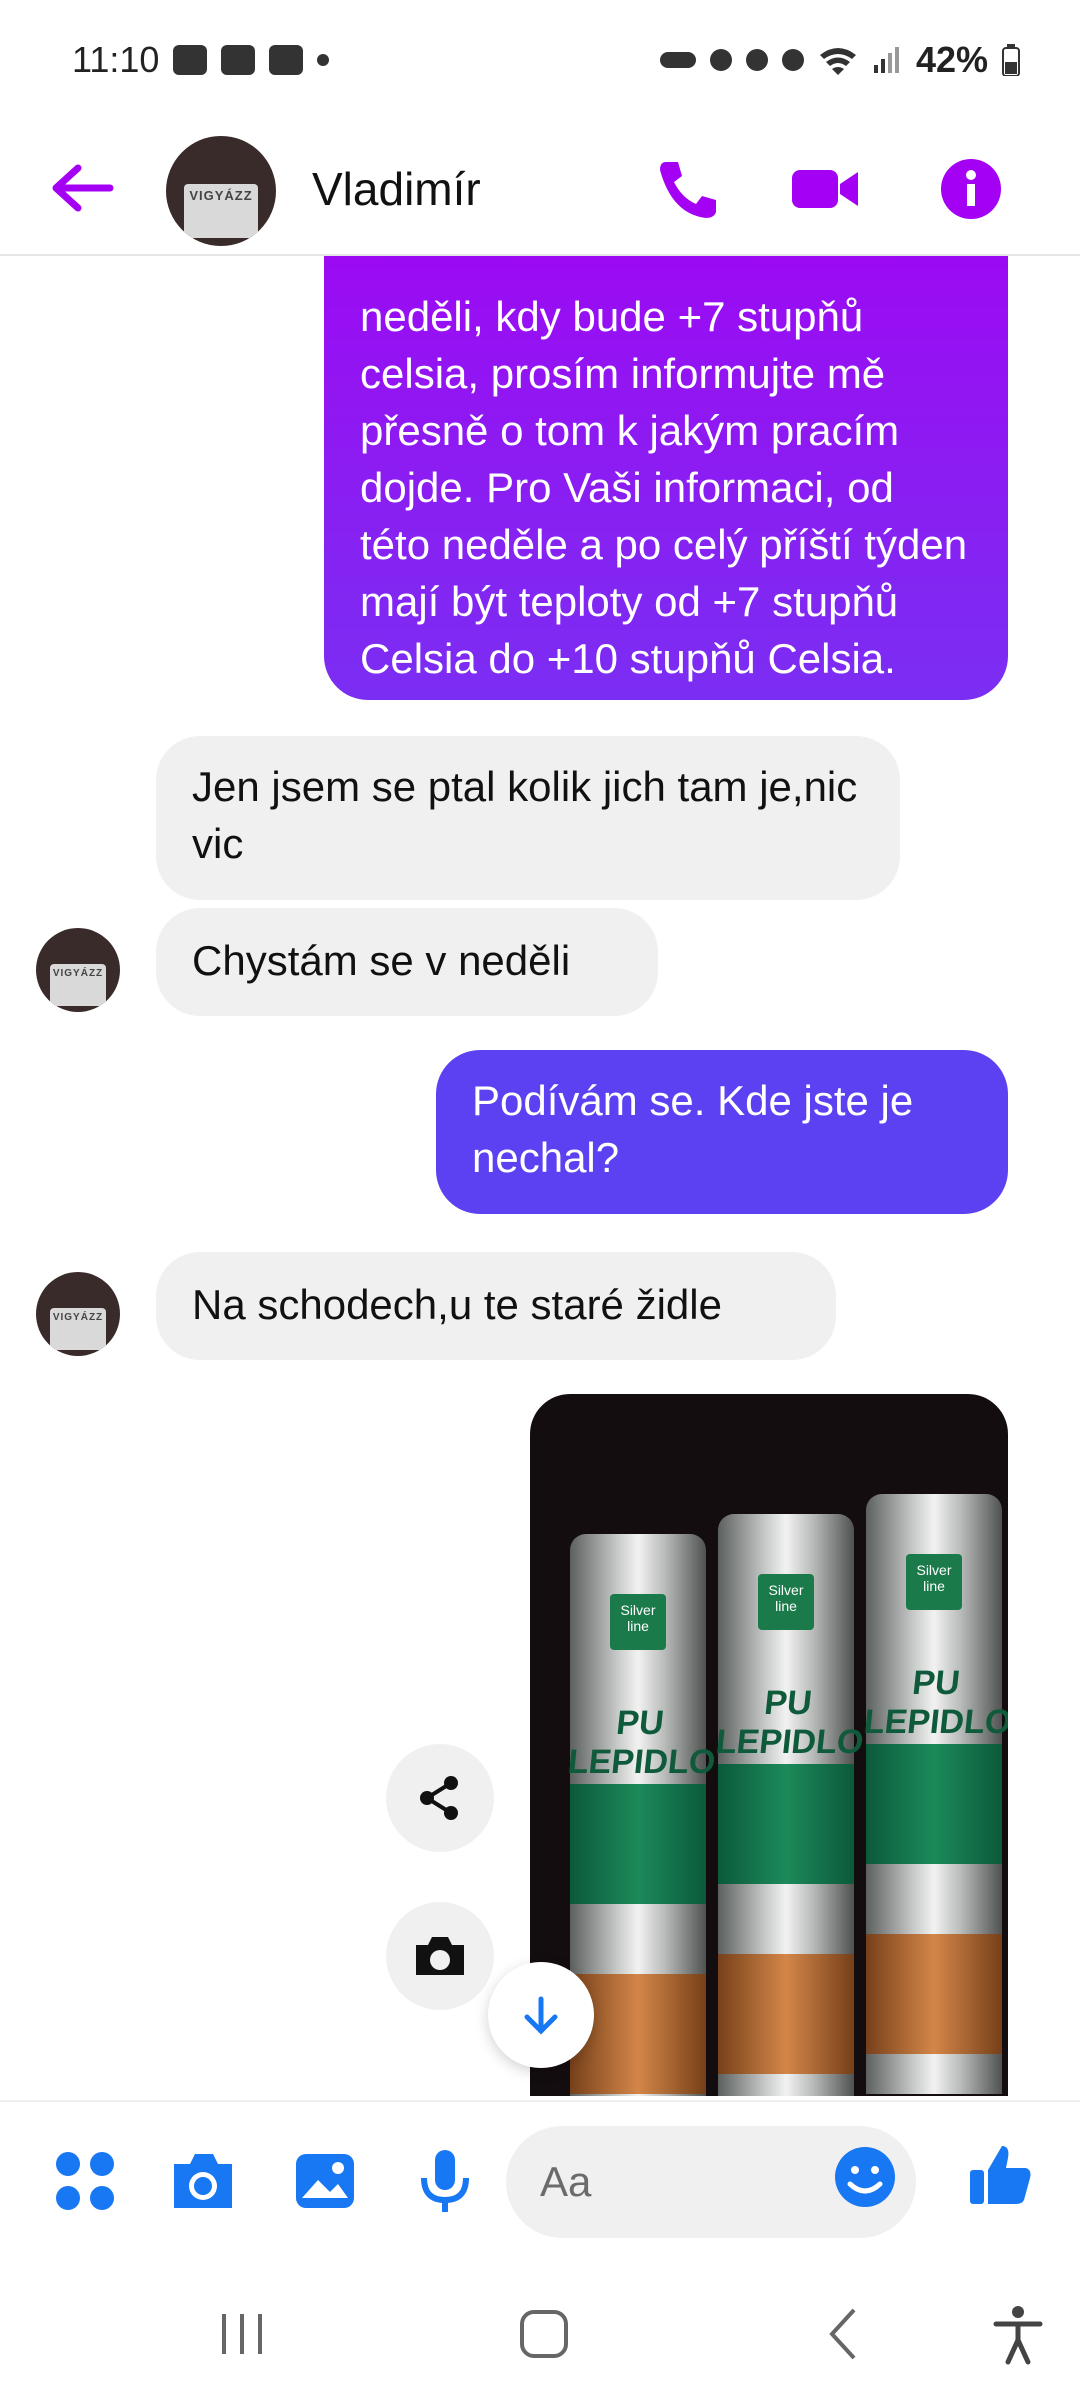 Image resolution: width=1080 pixels, height=2400 pixels. What do you see at coordinates (190, 60) in the screenshot?
I see `gallery-notification-icon` at bounding box center [190, 60].